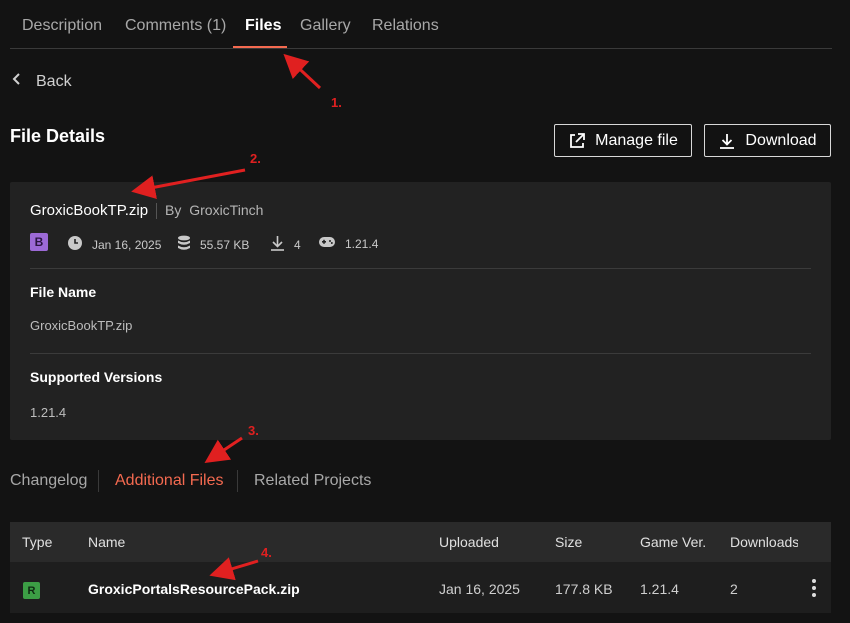 Image resolution: width=850 pixels, height=623 pixels. Describe the element at coordinates (255, 158) in the screenshot. I see `annotation-label: 2.` at that location.